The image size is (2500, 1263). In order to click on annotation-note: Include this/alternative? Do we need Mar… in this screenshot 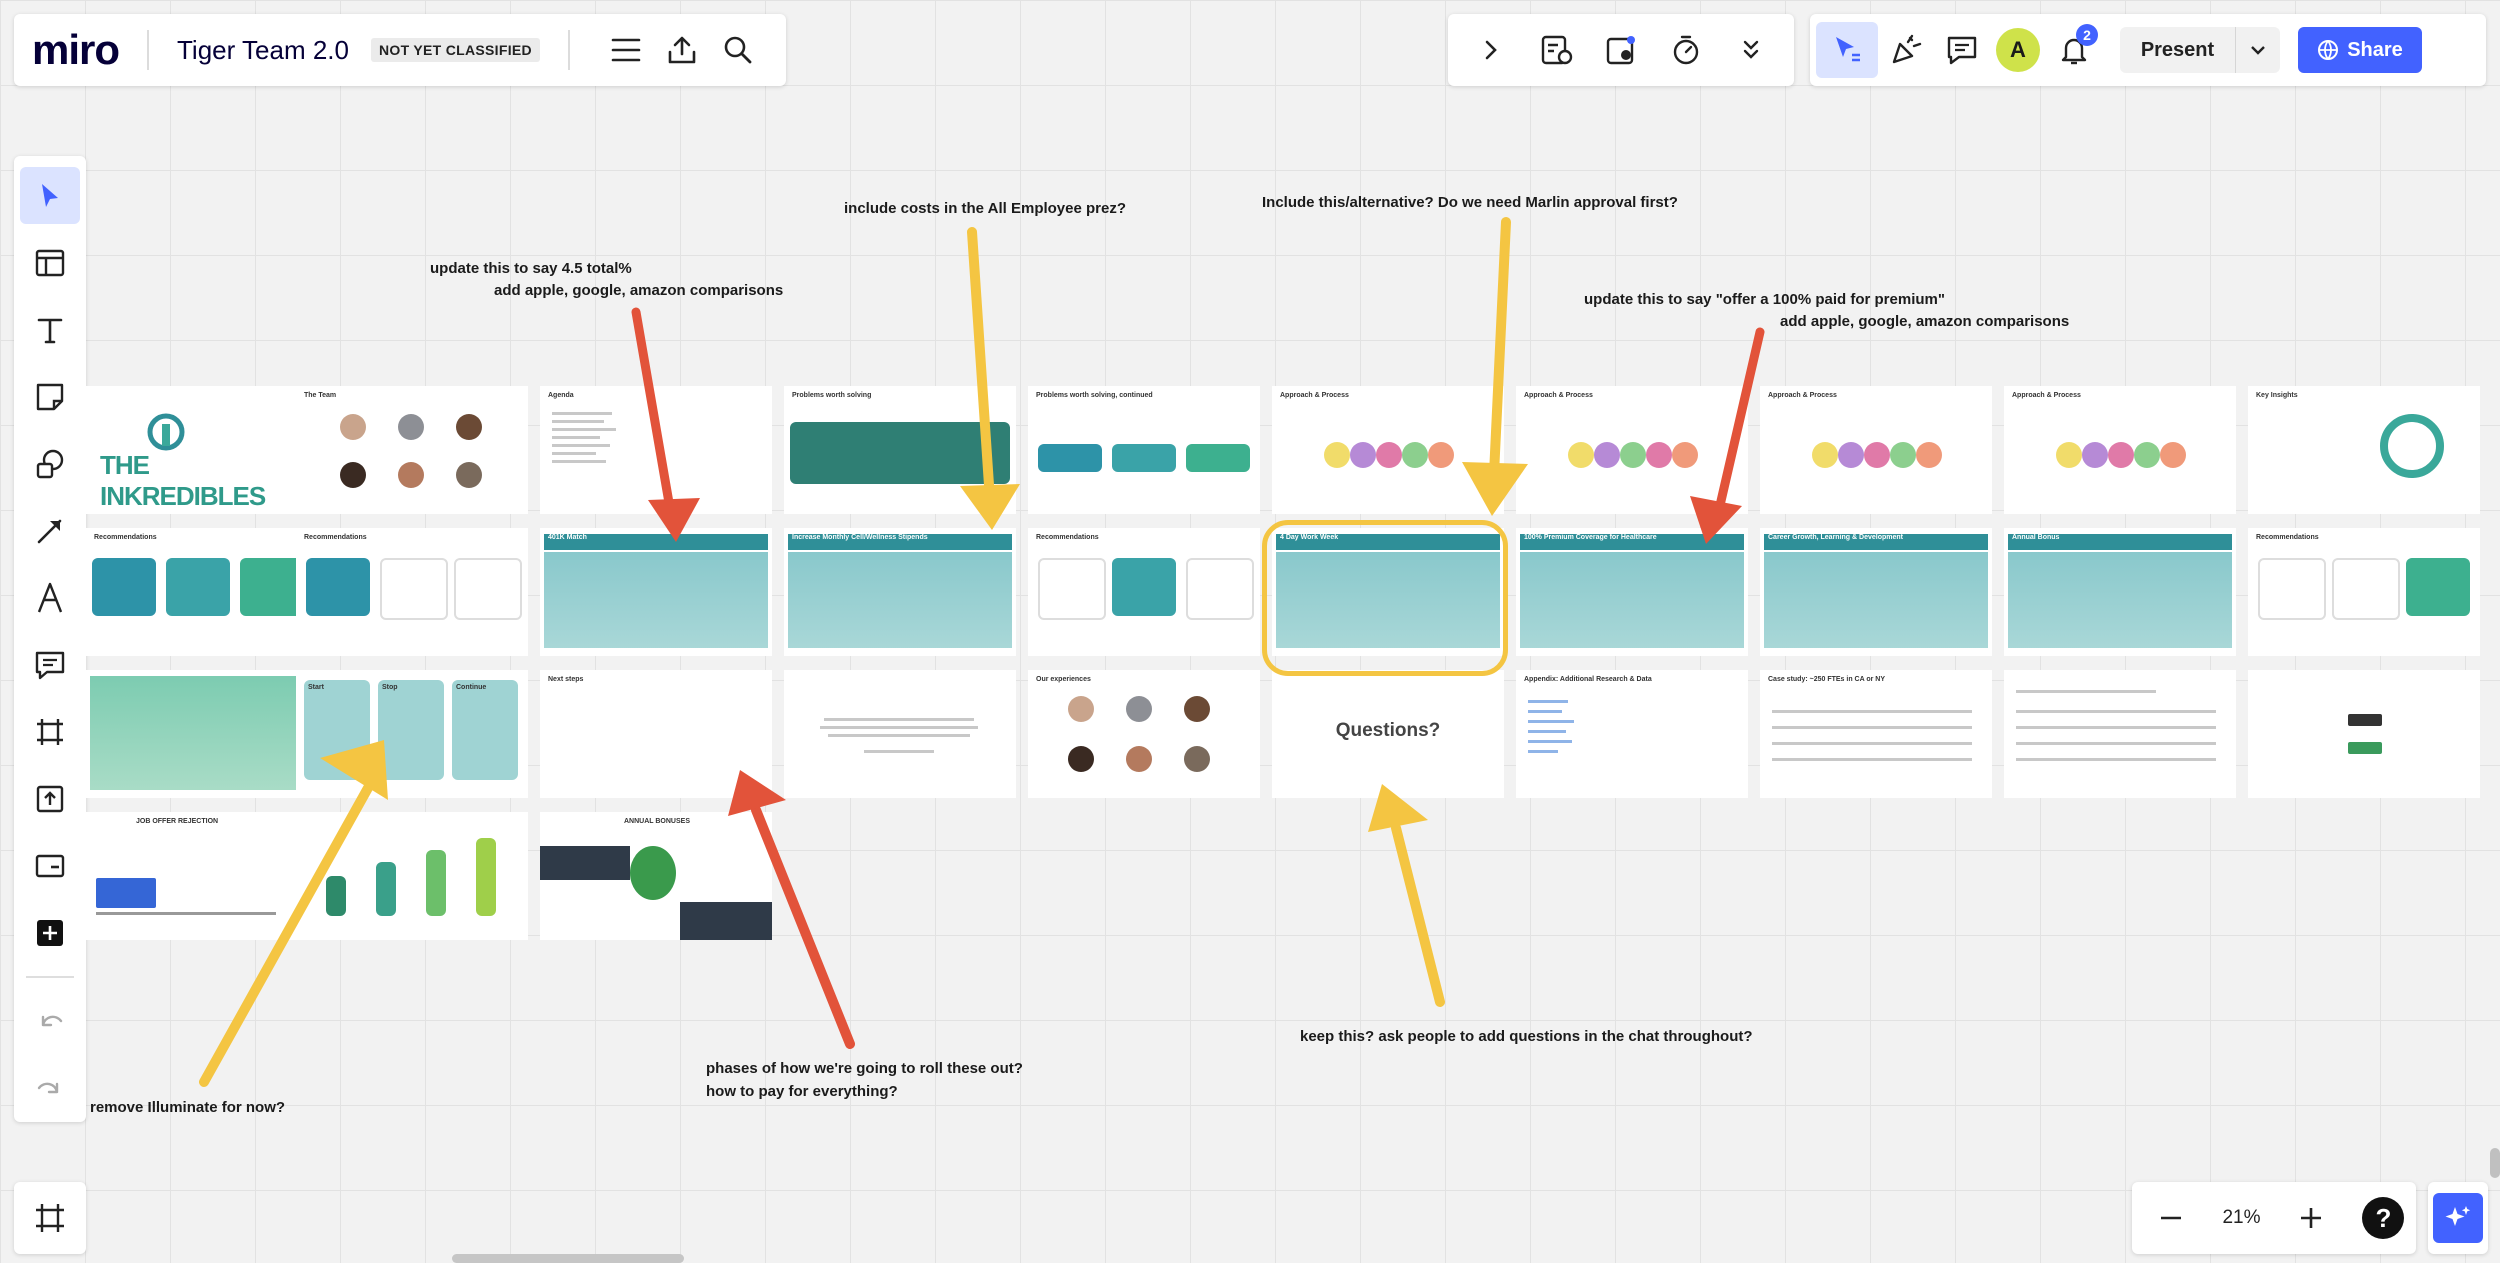, I will do `click(1470, 202)`.